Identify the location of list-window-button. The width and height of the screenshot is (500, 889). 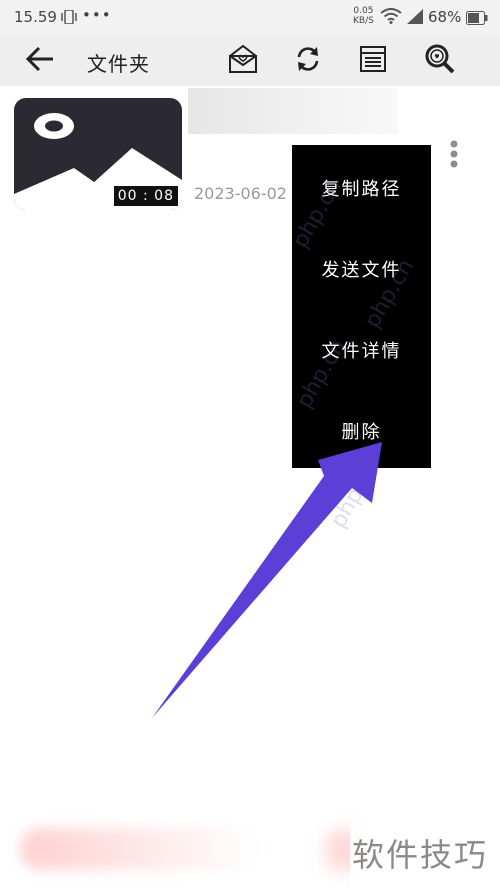
(373, 61).